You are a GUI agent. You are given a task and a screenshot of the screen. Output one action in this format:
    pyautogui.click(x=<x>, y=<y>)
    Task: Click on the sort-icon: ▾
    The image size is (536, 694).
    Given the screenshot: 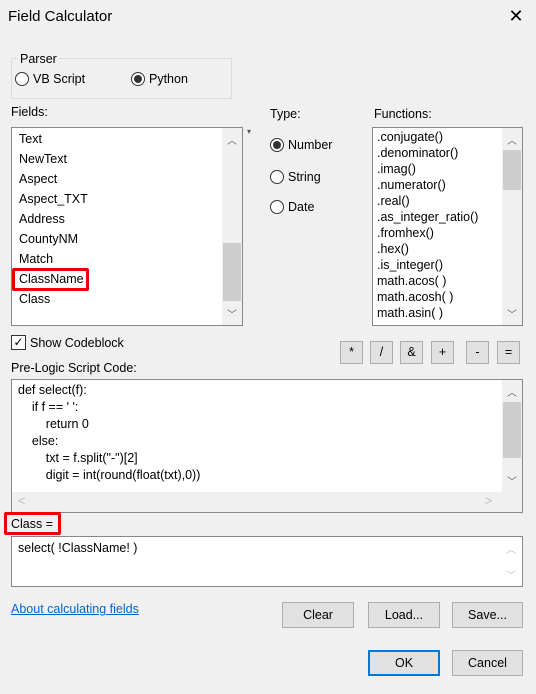 What is the action you would take?
    pyautogui.click(x=249, y=131)
    